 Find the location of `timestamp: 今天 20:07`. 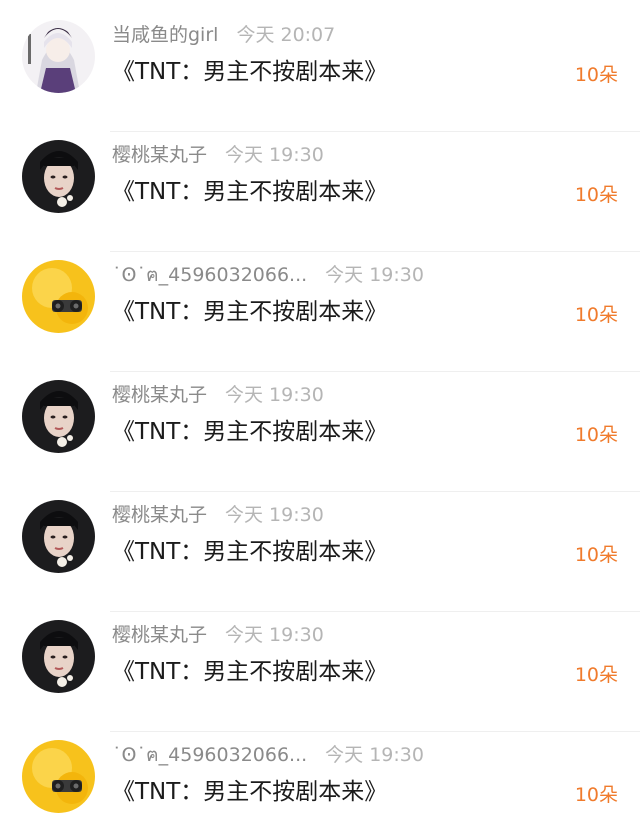

timestamp: 今天 20:07 is located at coordinates (286, 35).